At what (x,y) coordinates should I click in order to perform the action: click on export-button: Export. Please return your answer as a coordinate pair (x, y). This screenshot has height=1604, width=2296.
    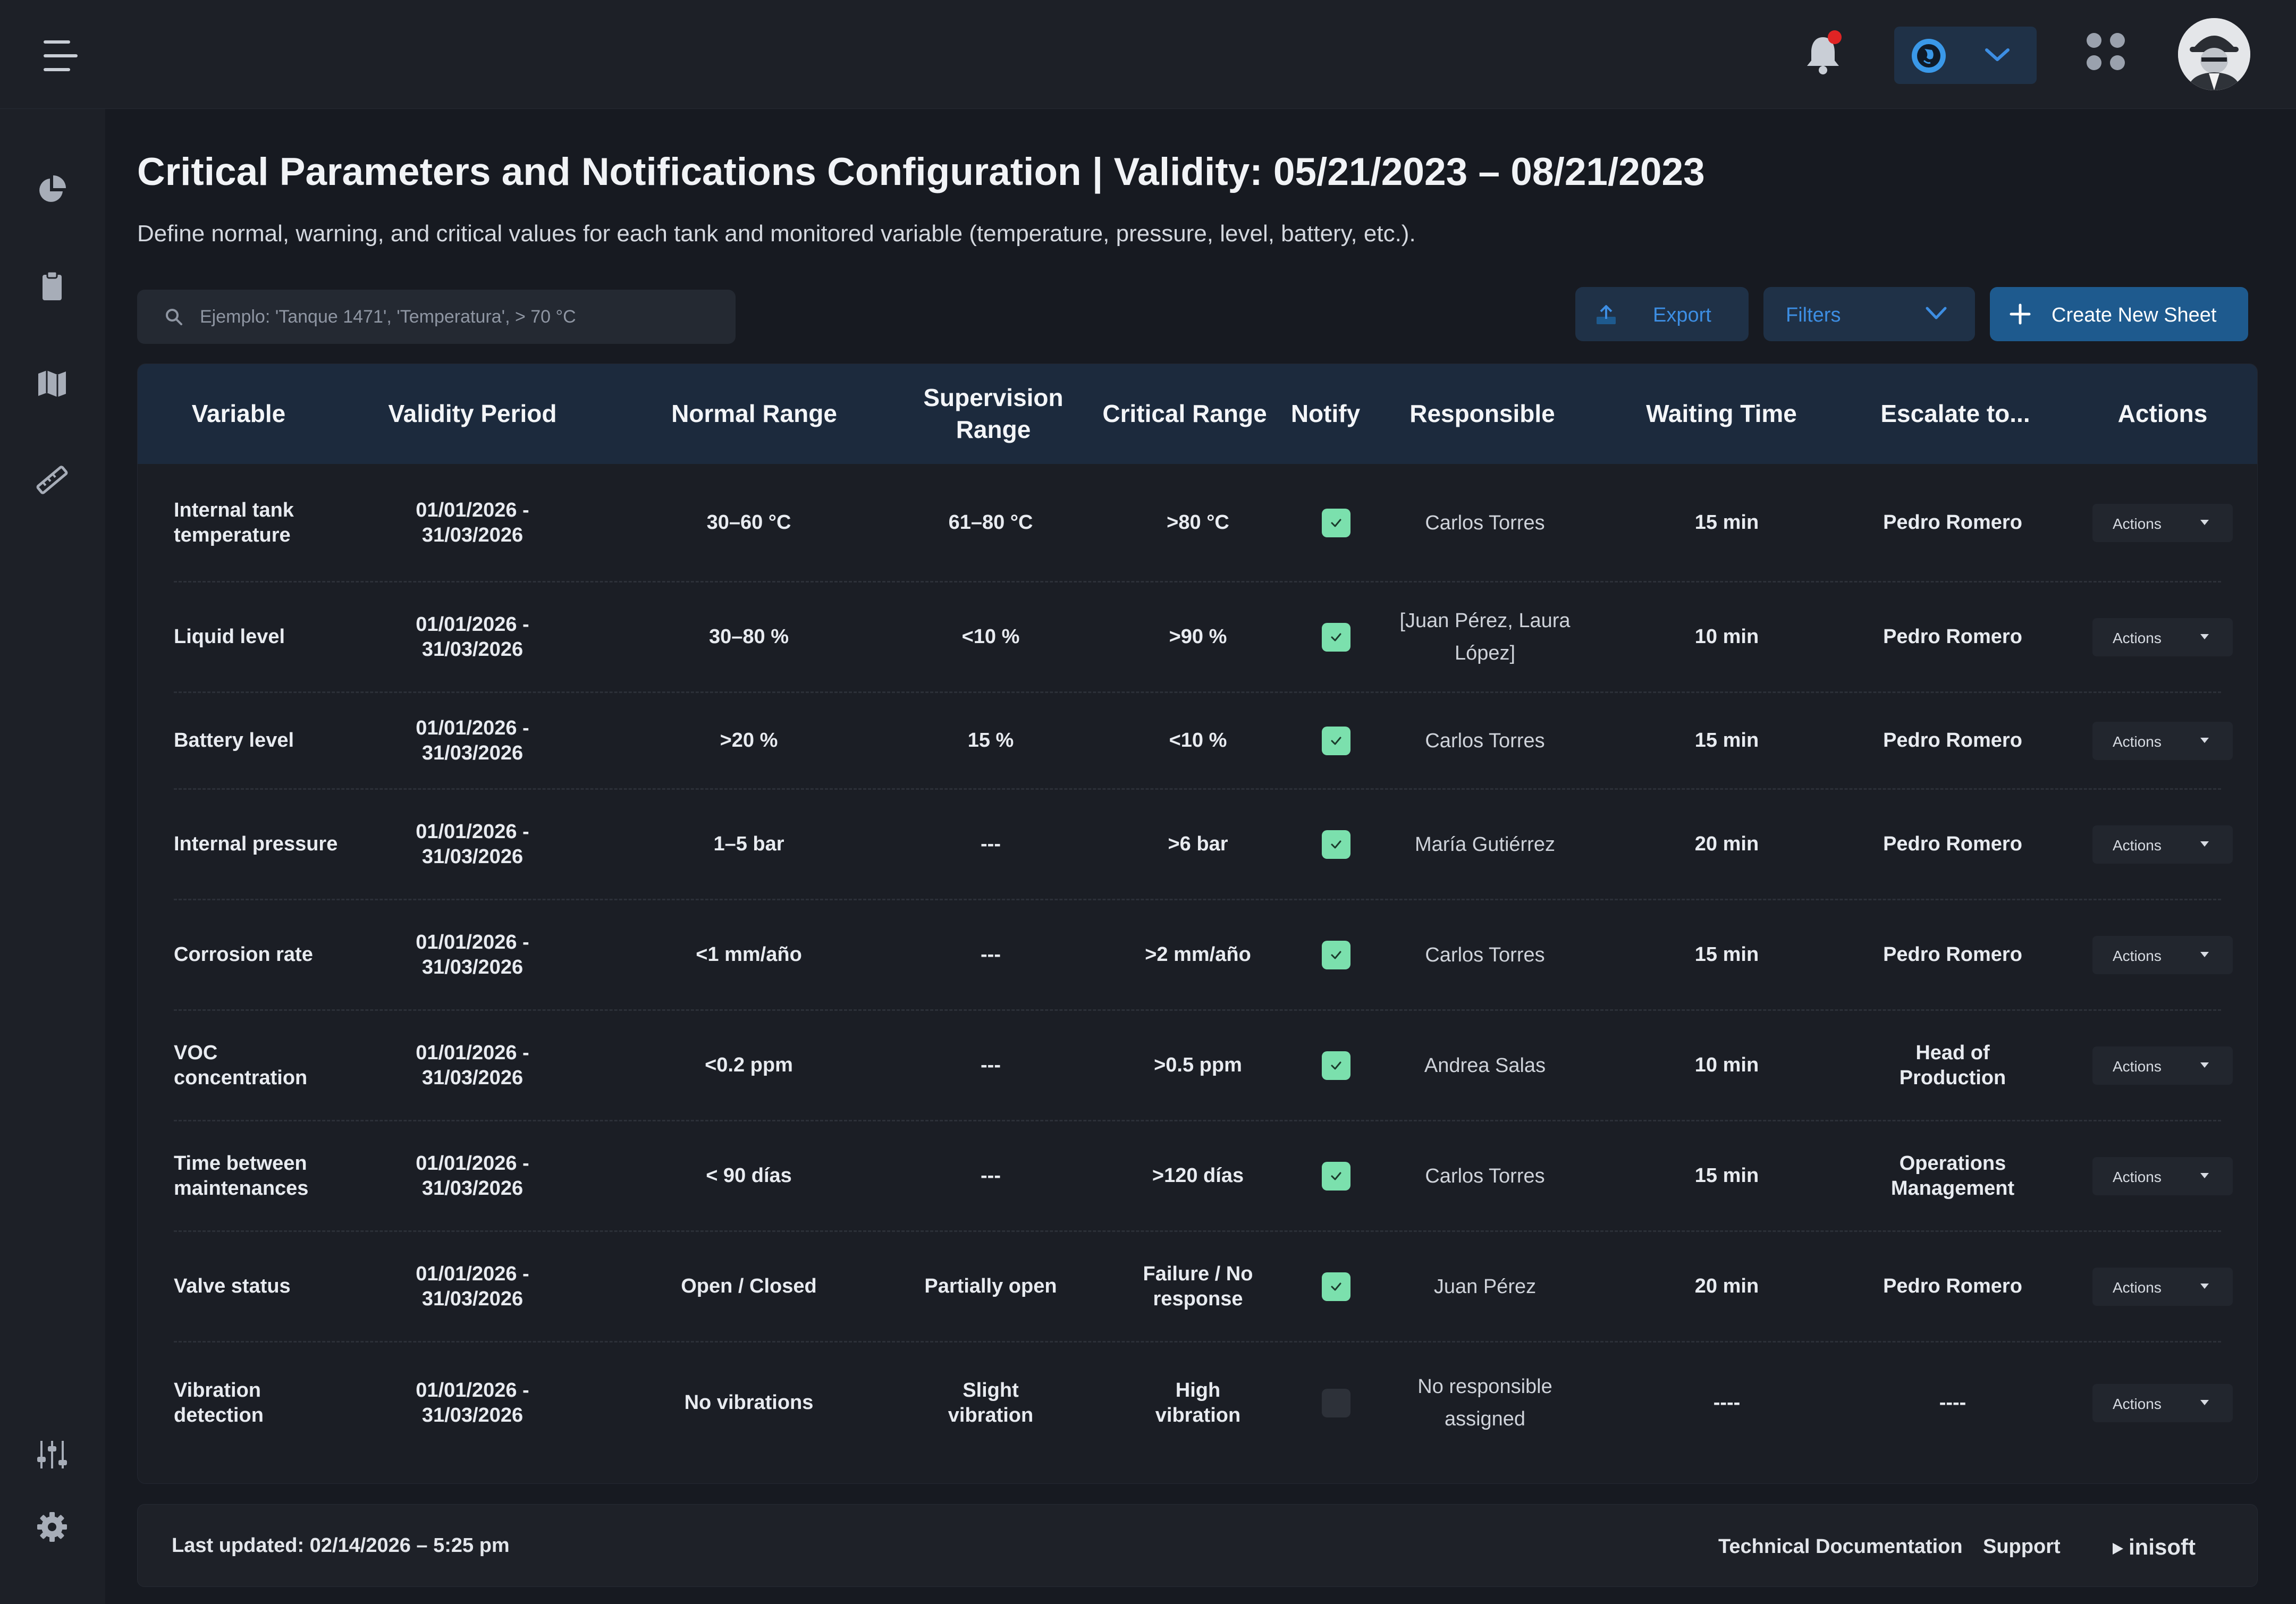
    Looking at the image, I should click on (1662, 314).